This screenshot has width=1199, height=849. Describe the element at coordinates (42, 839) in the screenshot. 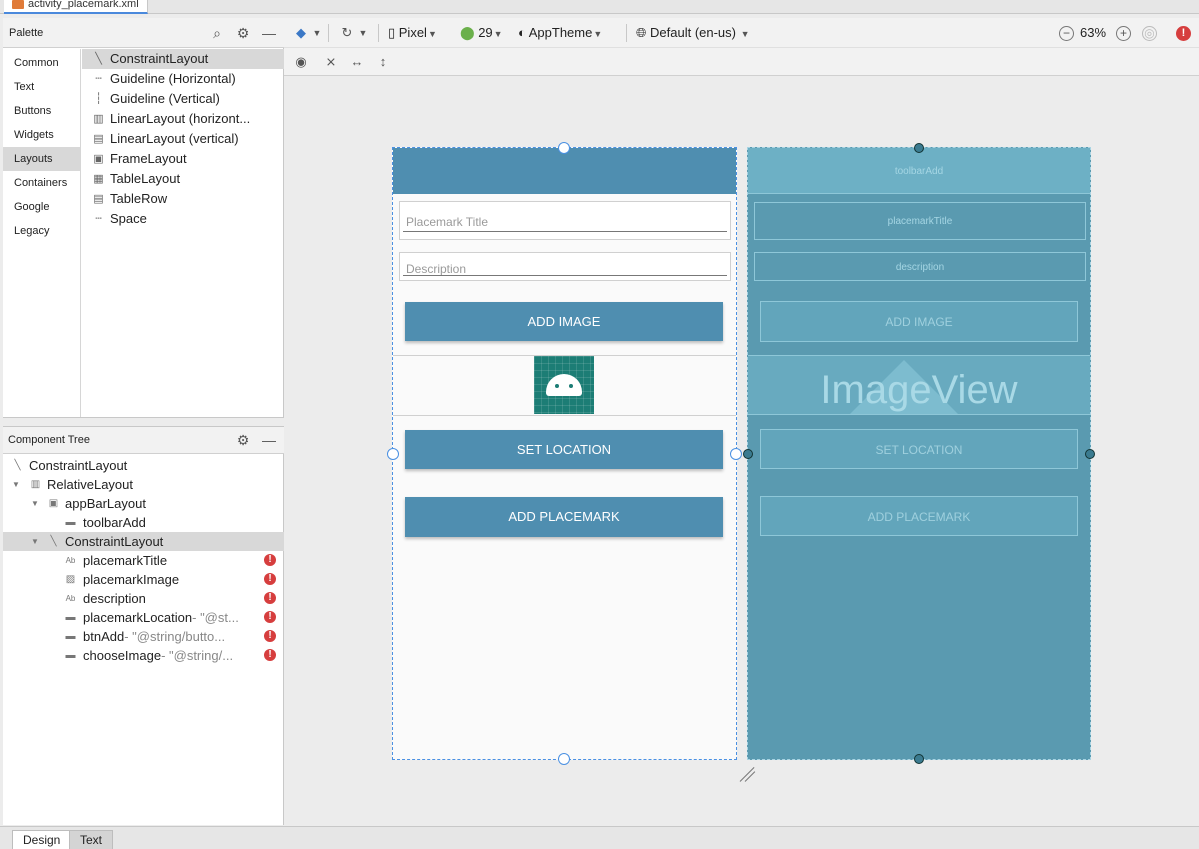

I see `tab-design: Design` at that location.